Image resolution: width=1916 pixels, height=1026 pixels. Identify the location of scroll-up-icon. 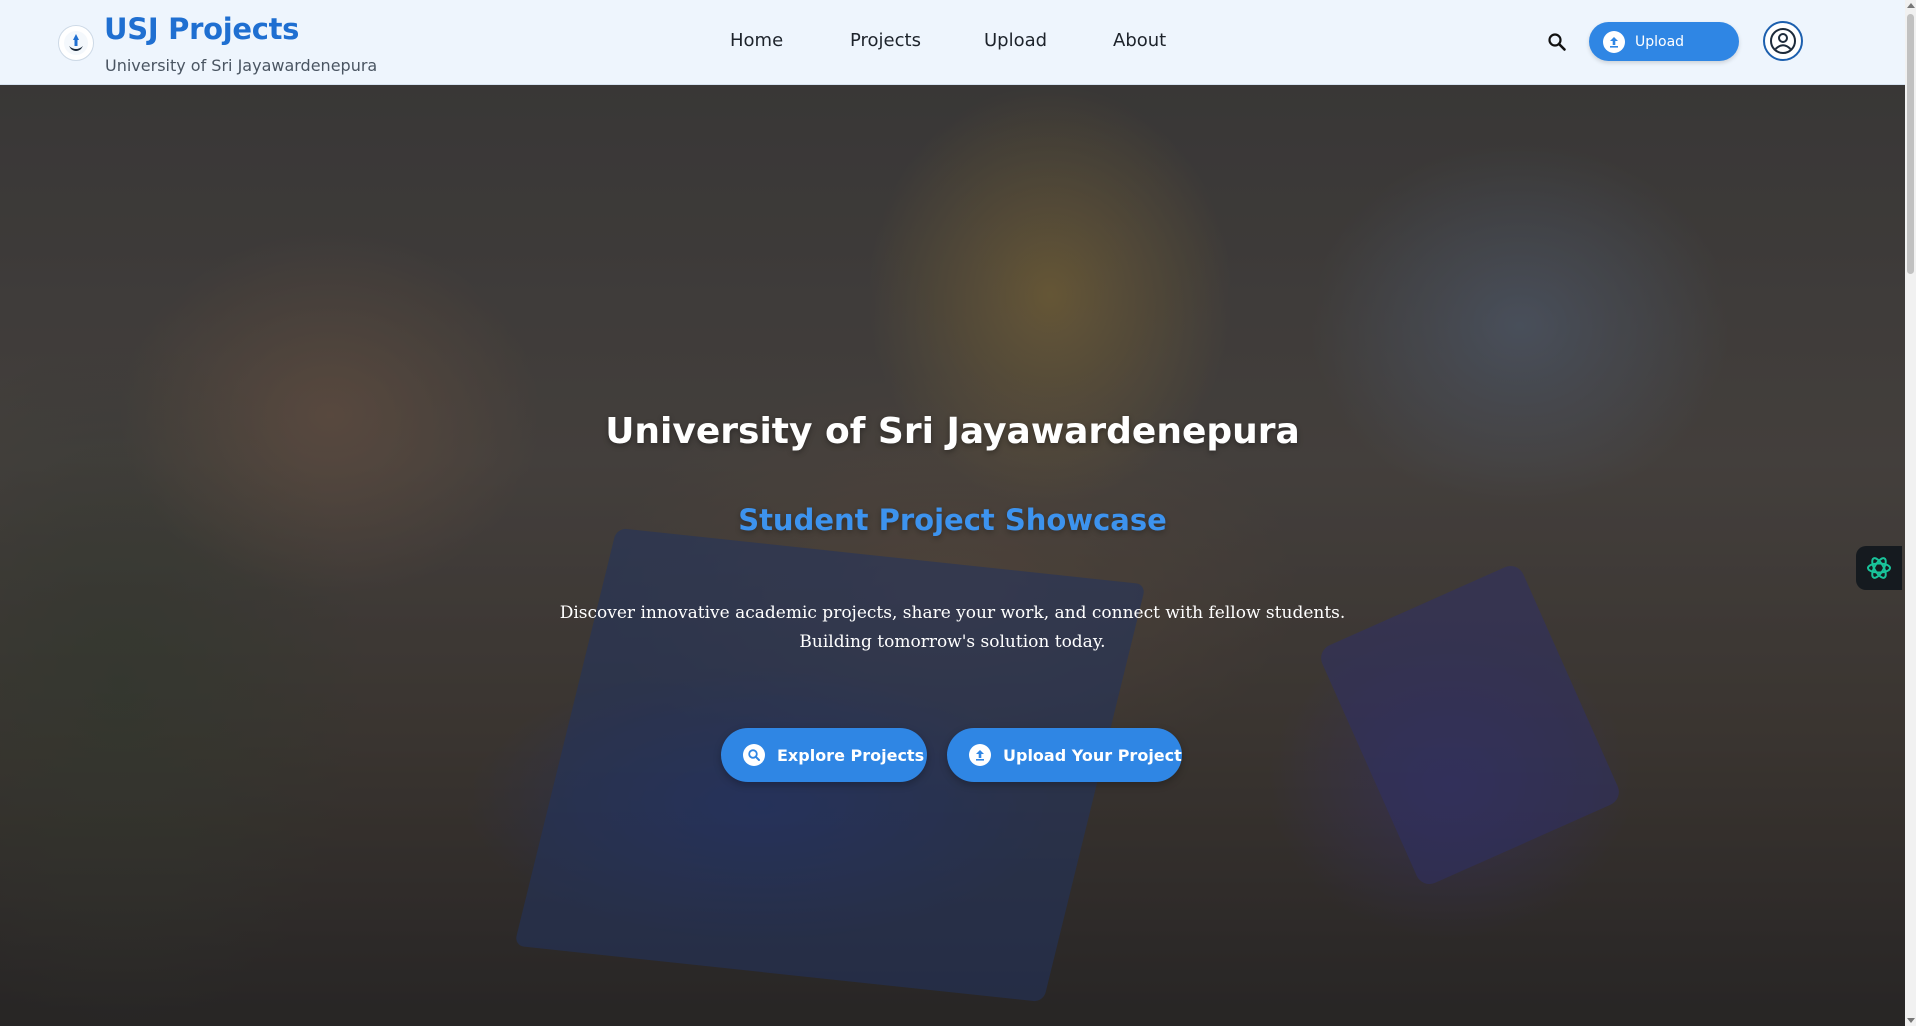
(1911, 5).